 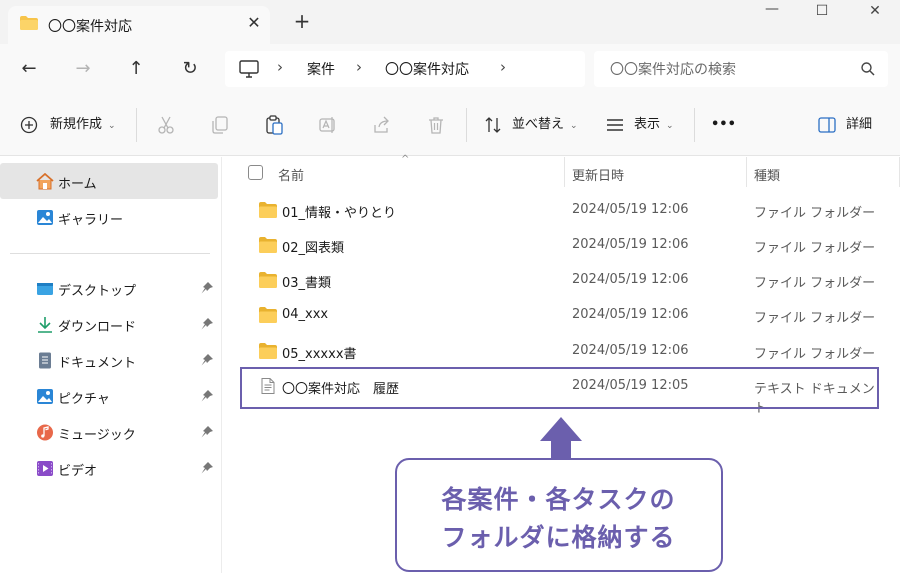 I want to click on sidebar-item-gallery: ギャラリー, so click(x=109, y=217).